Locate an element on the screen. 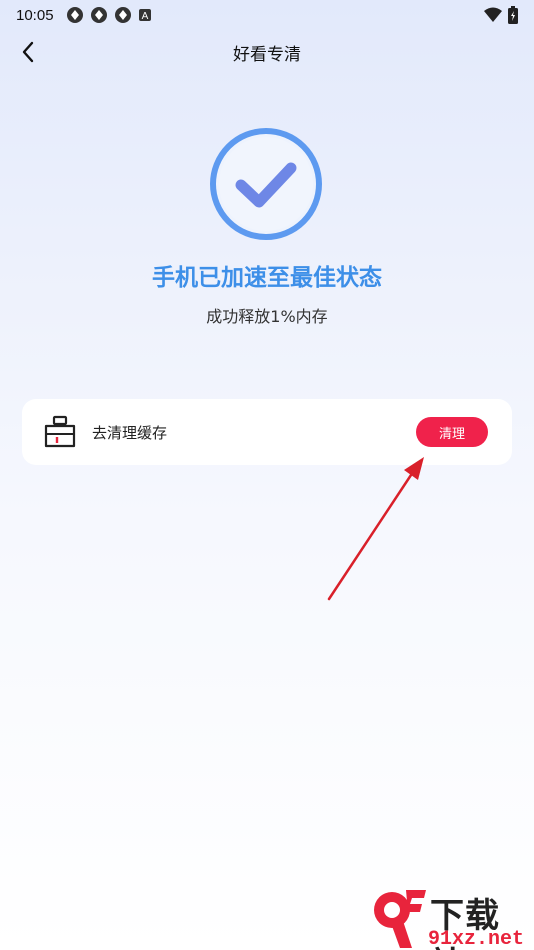  cleaning-bucket-icon is located at coordinates (60, 432).